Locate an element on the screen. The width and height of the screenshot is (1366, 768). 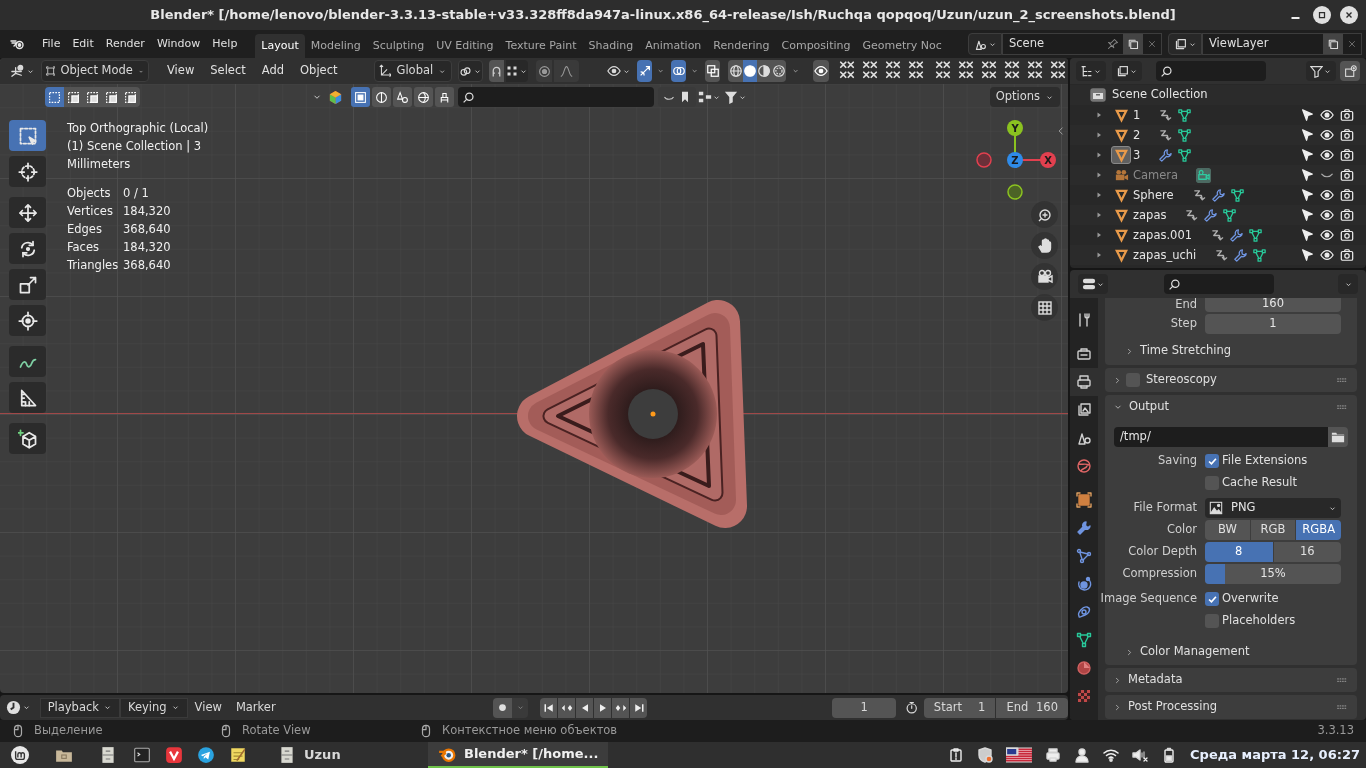
menu-item: Add is located at coordinates (273, 71).